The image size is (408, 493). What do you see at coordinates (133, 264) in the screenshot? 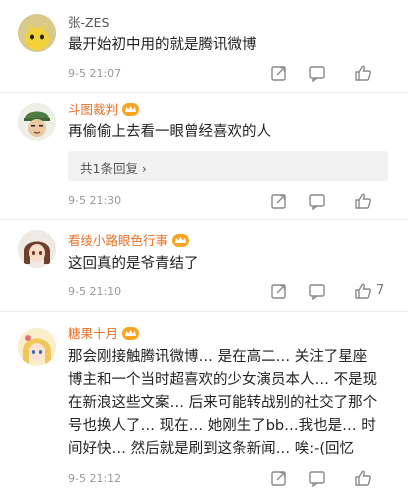
I see `comment-text: 这回真的是爷青结了` at bounding box center [133, 264].